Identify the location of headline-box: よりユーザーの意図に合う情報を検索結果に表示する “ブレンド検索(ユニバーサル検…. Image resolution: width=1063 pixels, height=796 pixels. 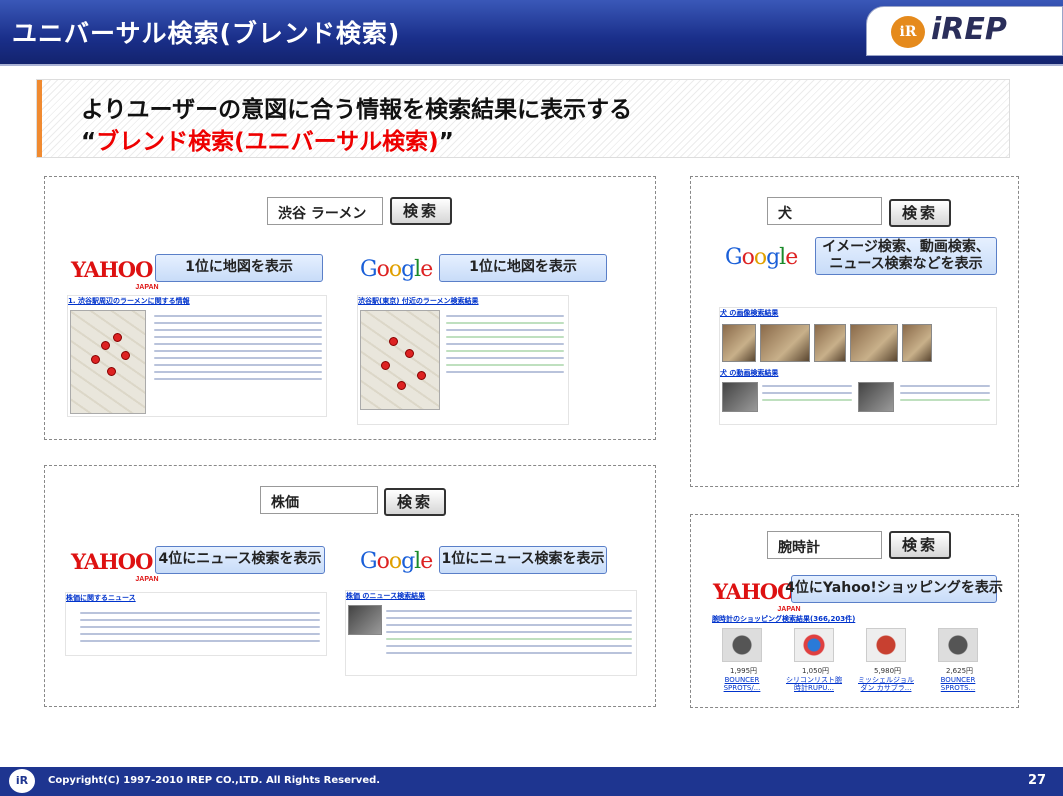
(523, 118).